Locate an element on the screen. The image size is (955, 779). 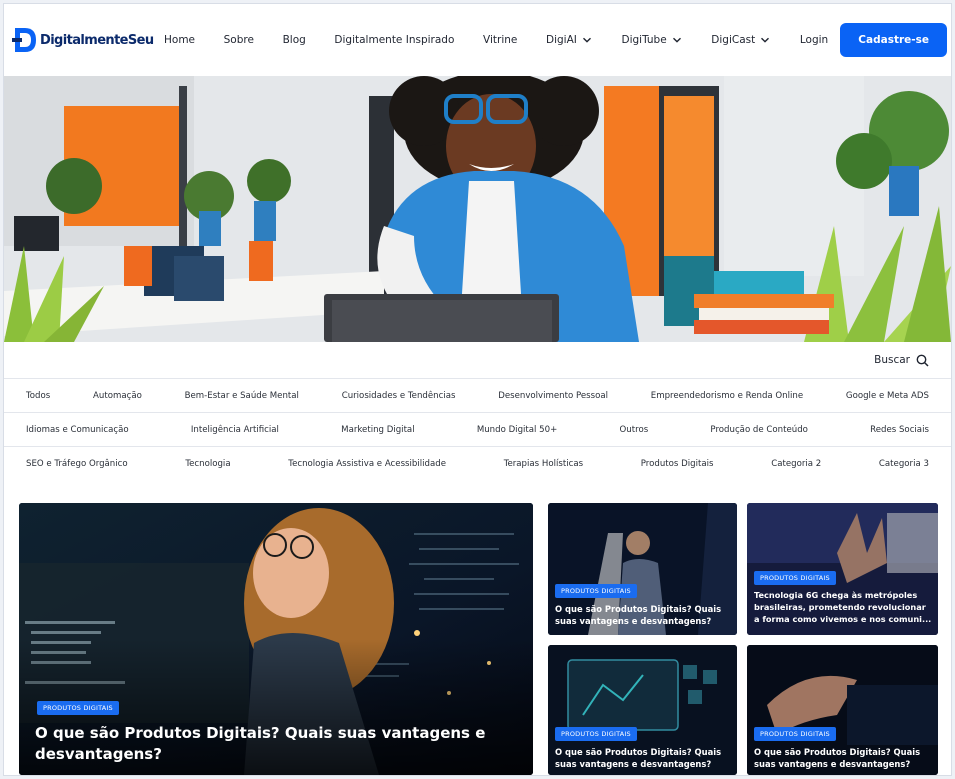
nav-home: Home is located at coordinates (179, 40).